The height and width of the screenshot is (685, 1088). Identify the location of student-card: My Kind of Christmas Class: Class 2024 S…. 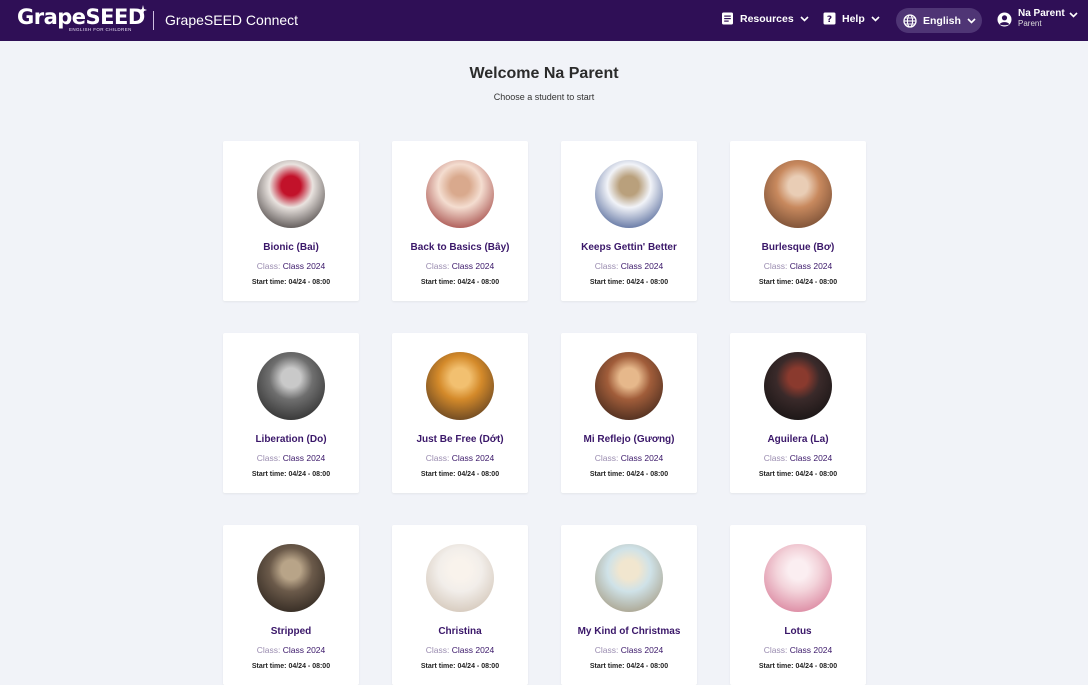
(629, 605).